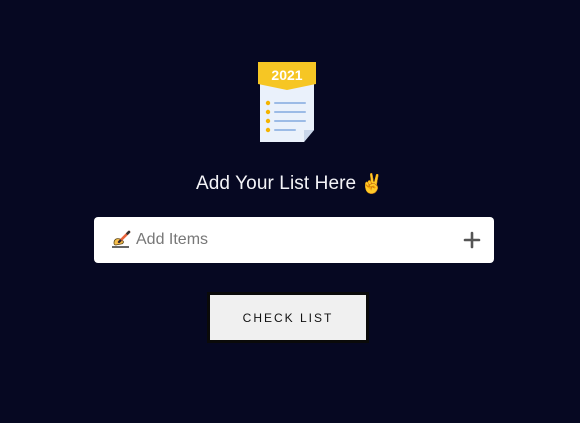  Describe the element at coordinates (121, 239) in the screenshot. I see `writing-hand-icon` at that location.